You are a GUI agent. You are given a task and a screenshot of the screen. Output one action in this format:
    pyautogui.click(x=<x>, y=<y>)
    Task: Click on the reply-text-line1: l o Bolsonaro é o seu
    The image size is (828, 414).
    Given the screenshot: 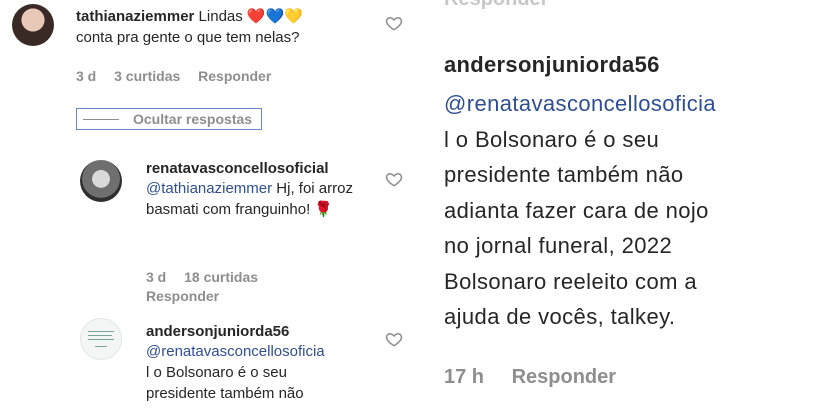 What is the action you would take?
    pyautogui.click(x=216, y=372)
    